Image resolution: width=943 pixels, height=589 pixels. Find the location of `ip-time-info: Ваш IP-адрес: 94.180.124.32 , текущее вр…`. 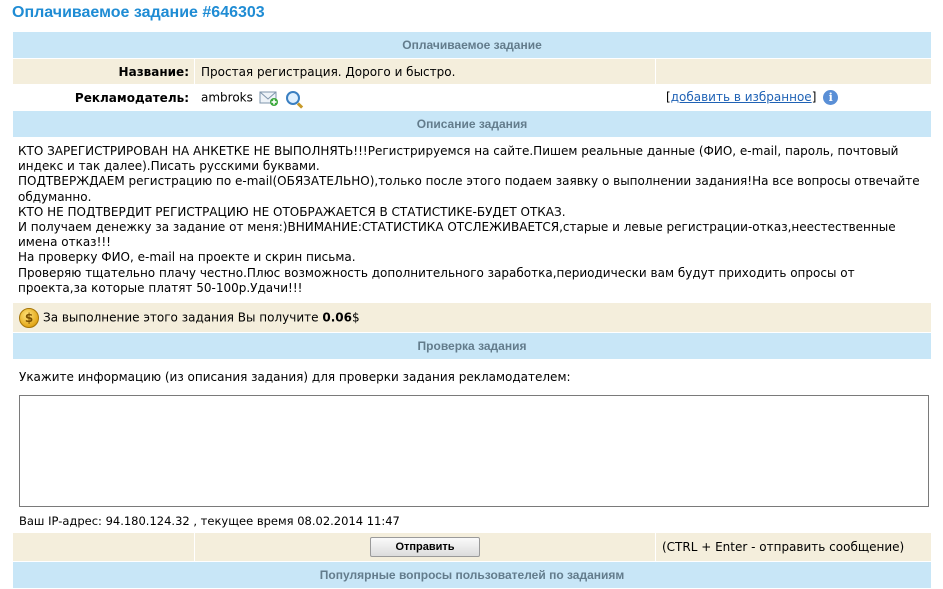

ip-time-info: Ваш IP-адрес: 94.180.124.32 , текущее вр… is located at coordinates (472, 521).